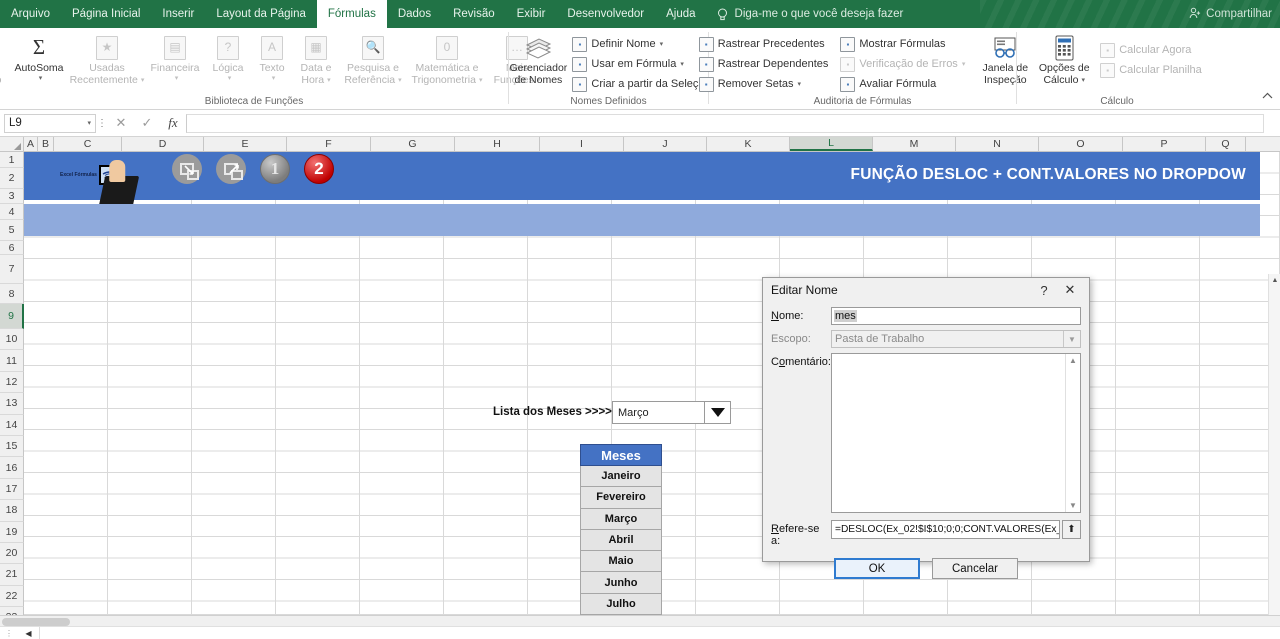 The width and height of the screenshot is (1280, 639). What do you see at coordinates (12, 230) in the screenshot?
I see `row-header-5: 5` at bounding box center [12, 230].